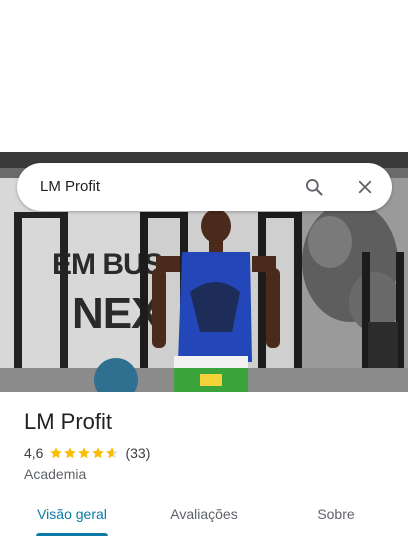 This screenshot has height=544, width=408. Describe the element at coordinates (336, 514) in the screenshot. I see `tab-about: Sobre` at that location.